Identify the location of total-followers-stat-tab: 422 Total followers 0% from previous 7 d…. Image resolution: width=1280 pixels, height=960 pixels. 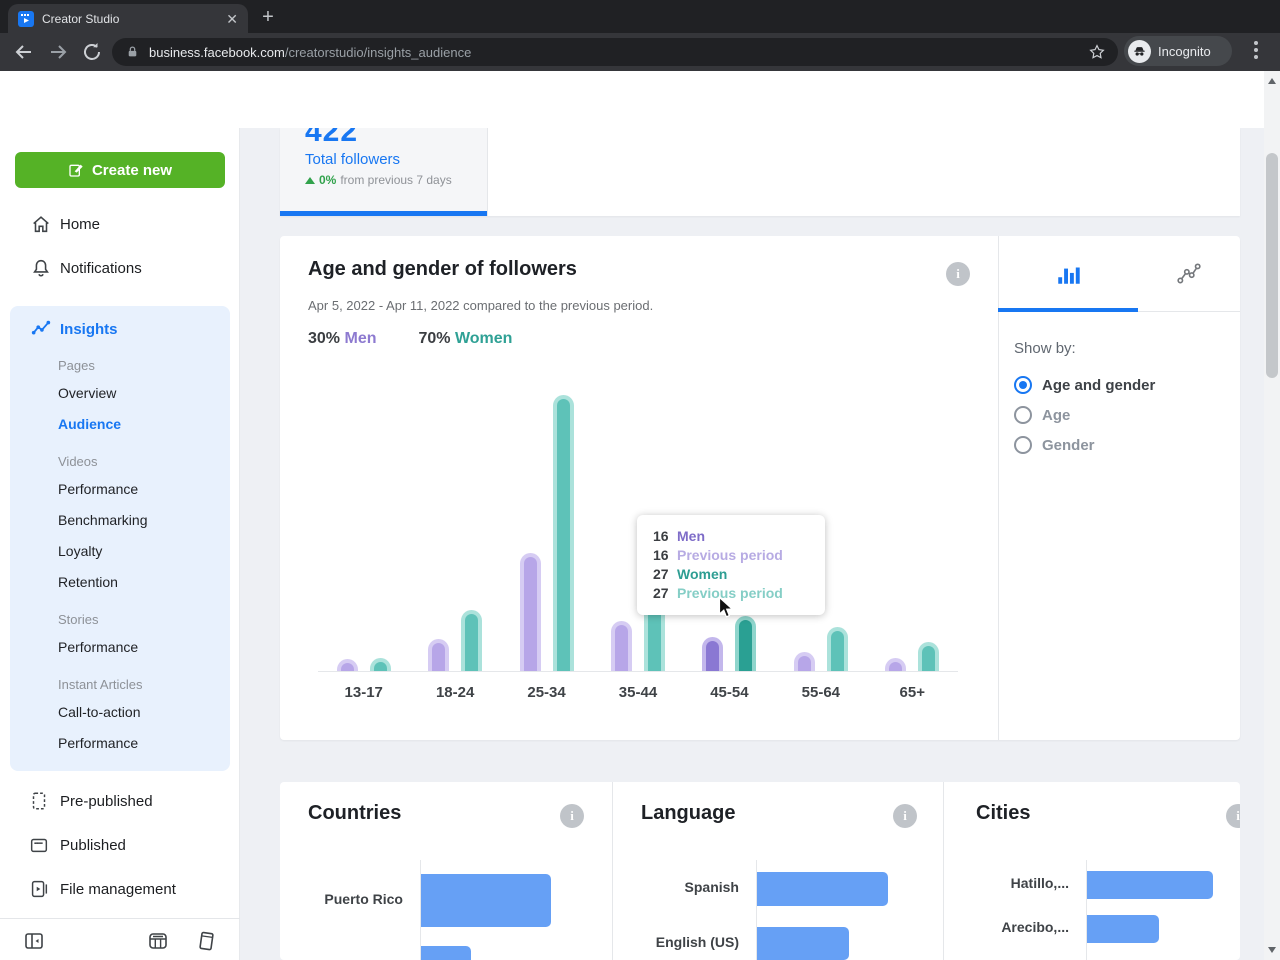
(384, 172).